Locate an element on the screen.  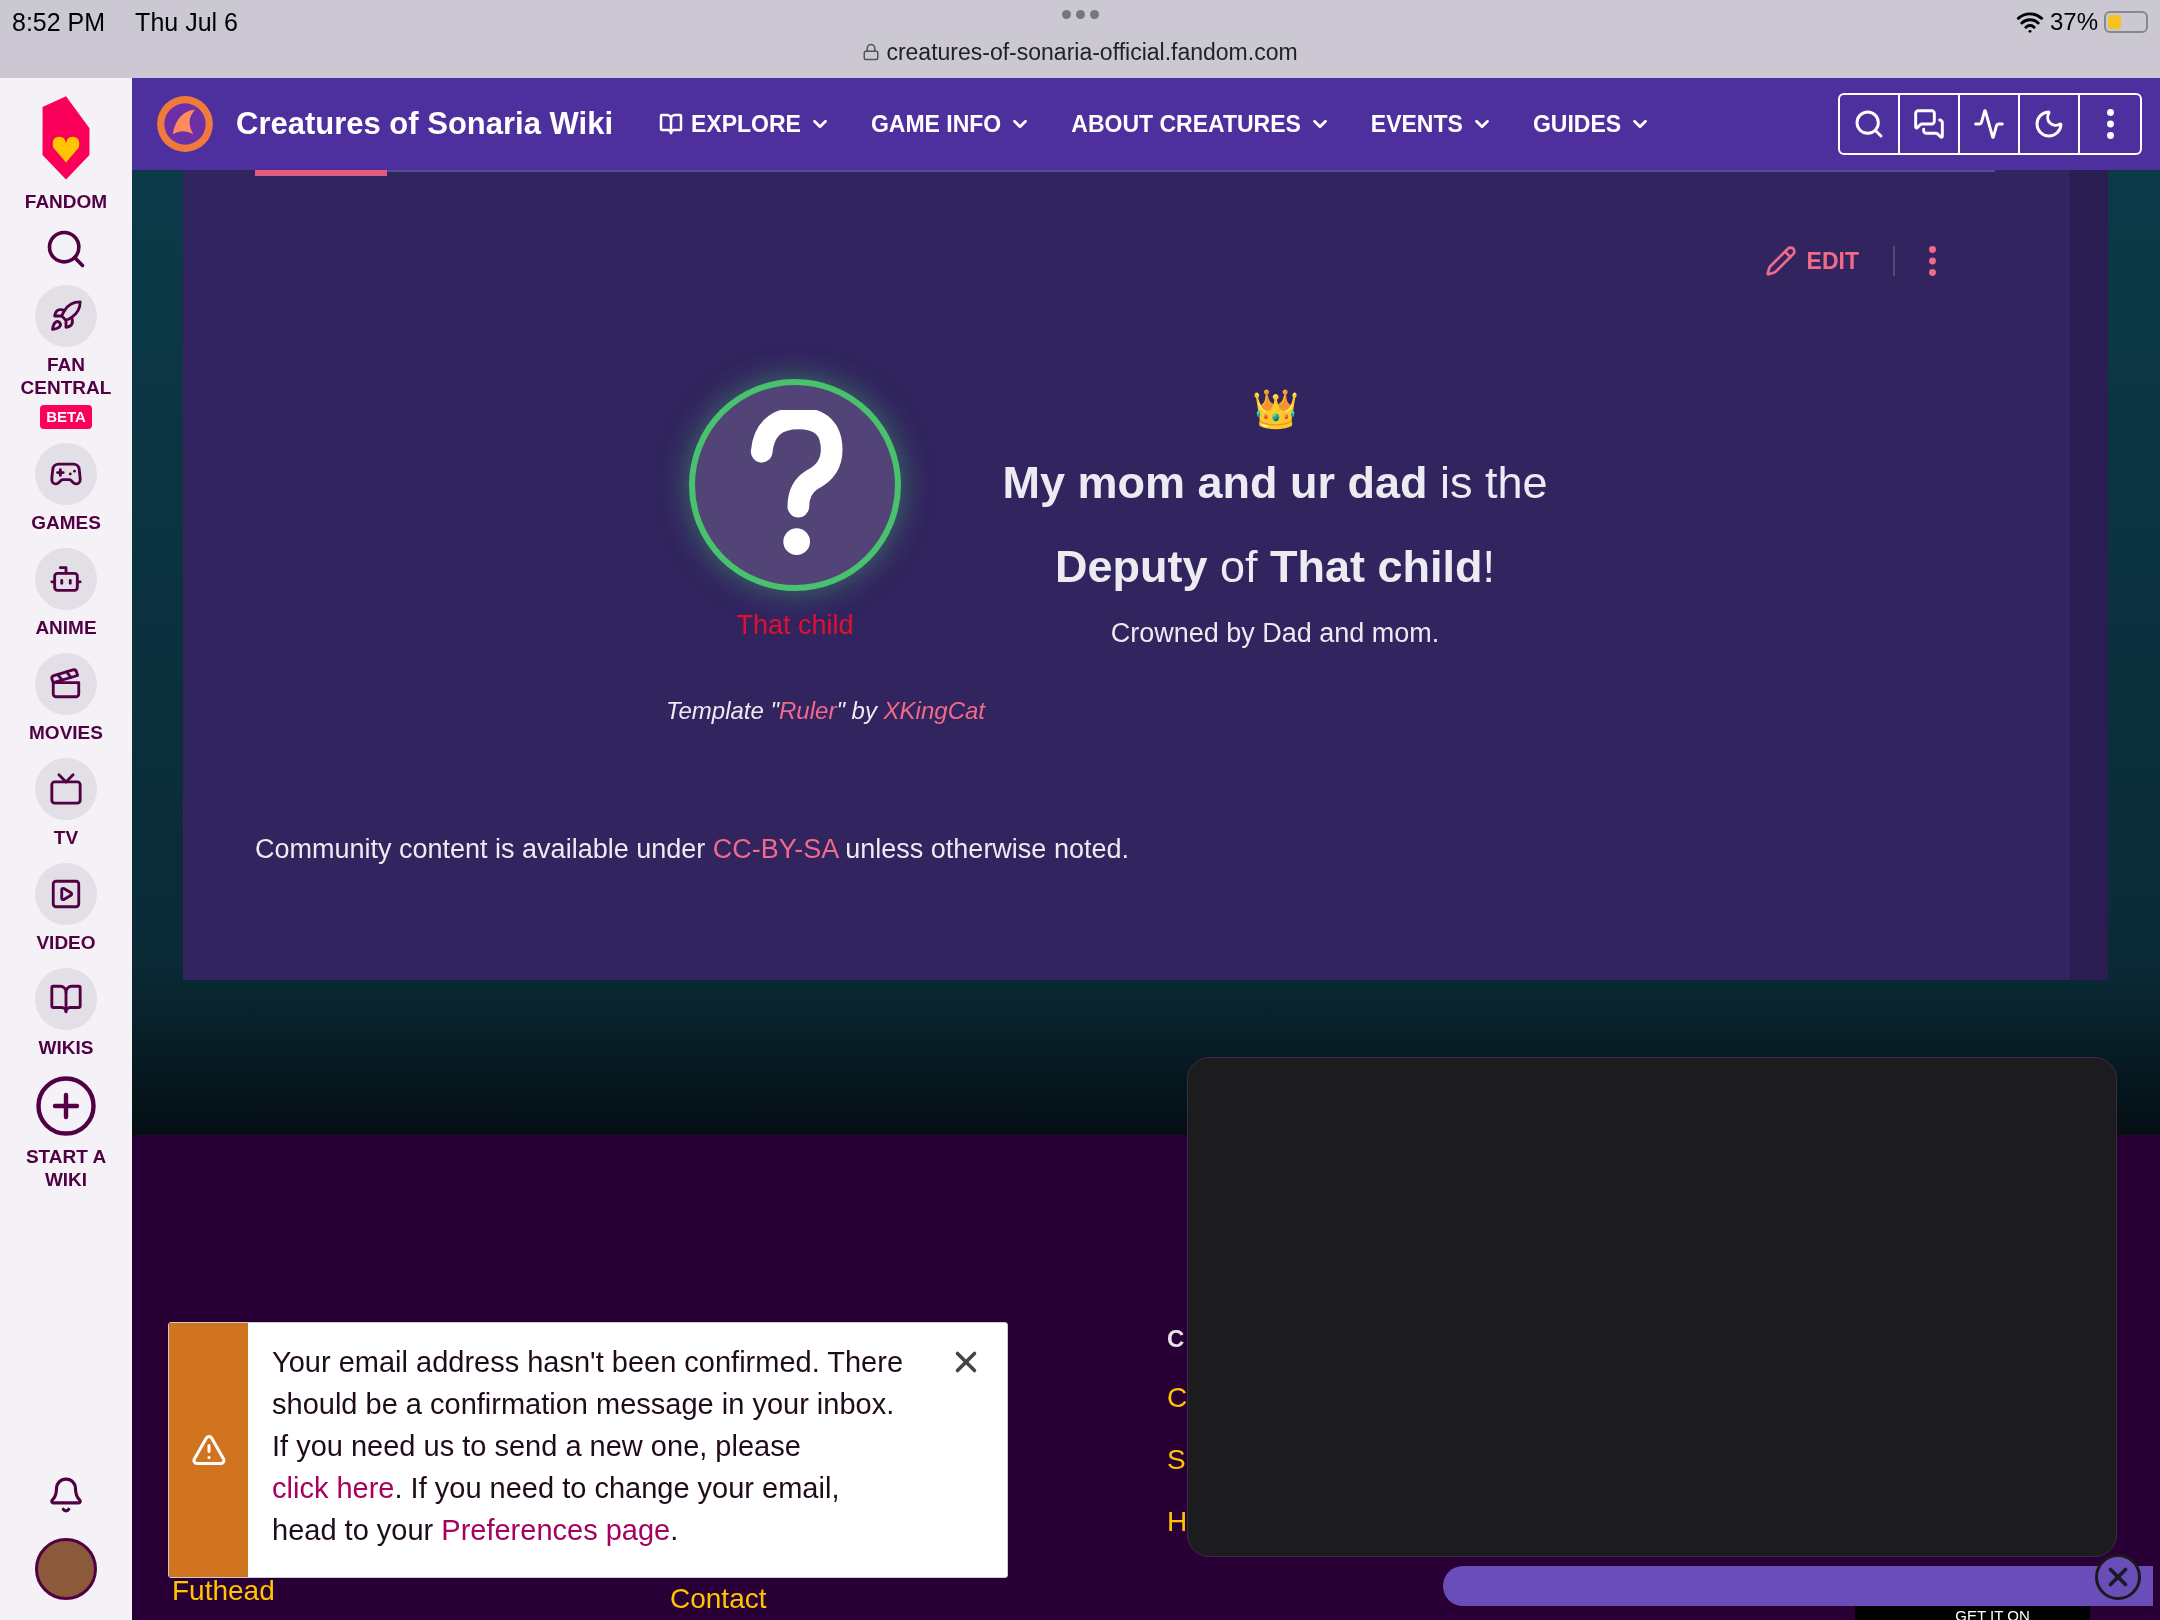
footer-link: C is located at coordinates (1177, 1398).